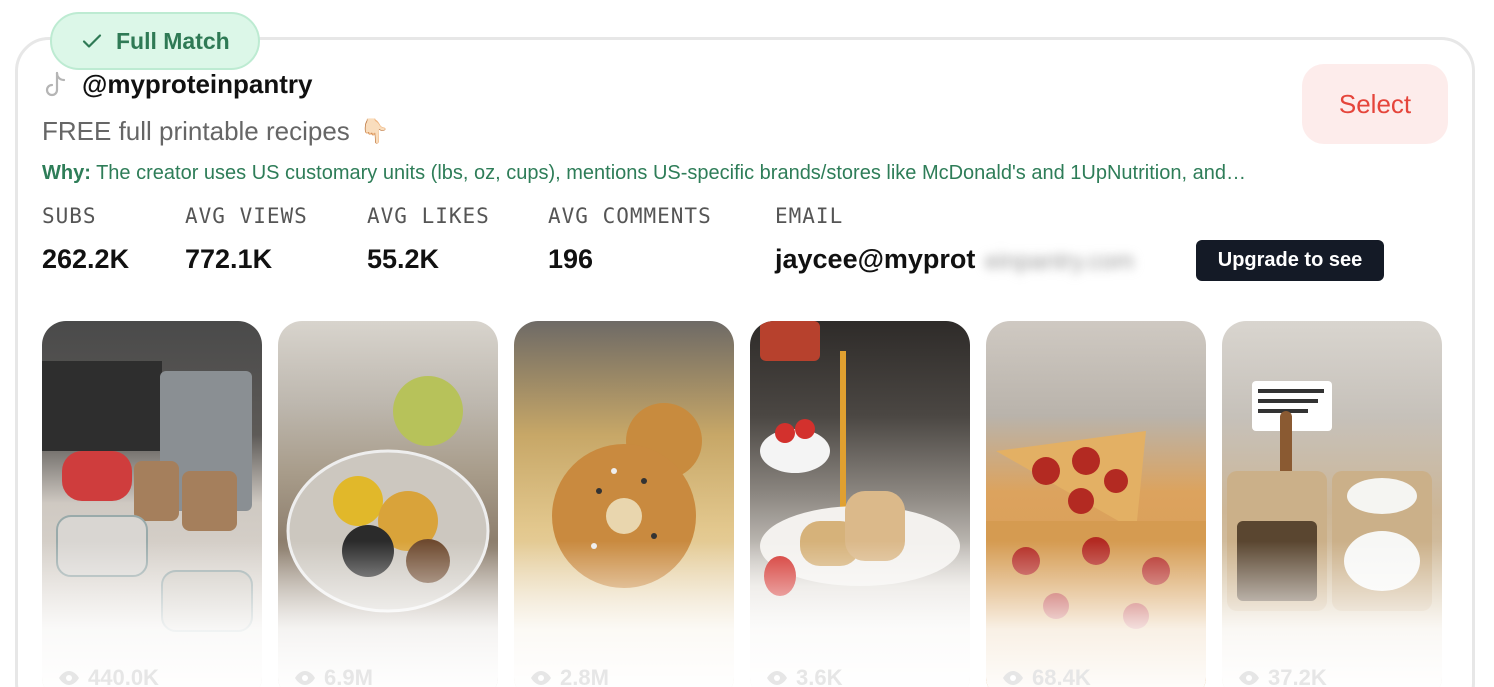 This screenshot has width=1494, height=687. What do you see at coordinates (229, 259) in the screenshot?
I see `stat-value-avg-views: 772.1K` at bounding box center [229, 259].